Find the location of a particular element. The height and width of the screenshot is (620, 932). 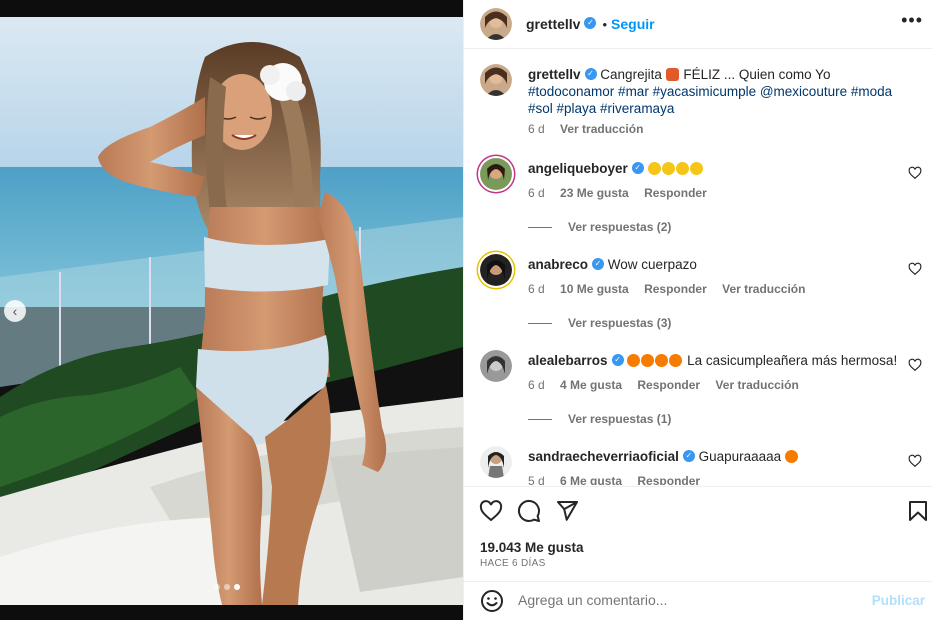

caption-meta: 6 d Ver traducción is located at coordinates (591, 129).